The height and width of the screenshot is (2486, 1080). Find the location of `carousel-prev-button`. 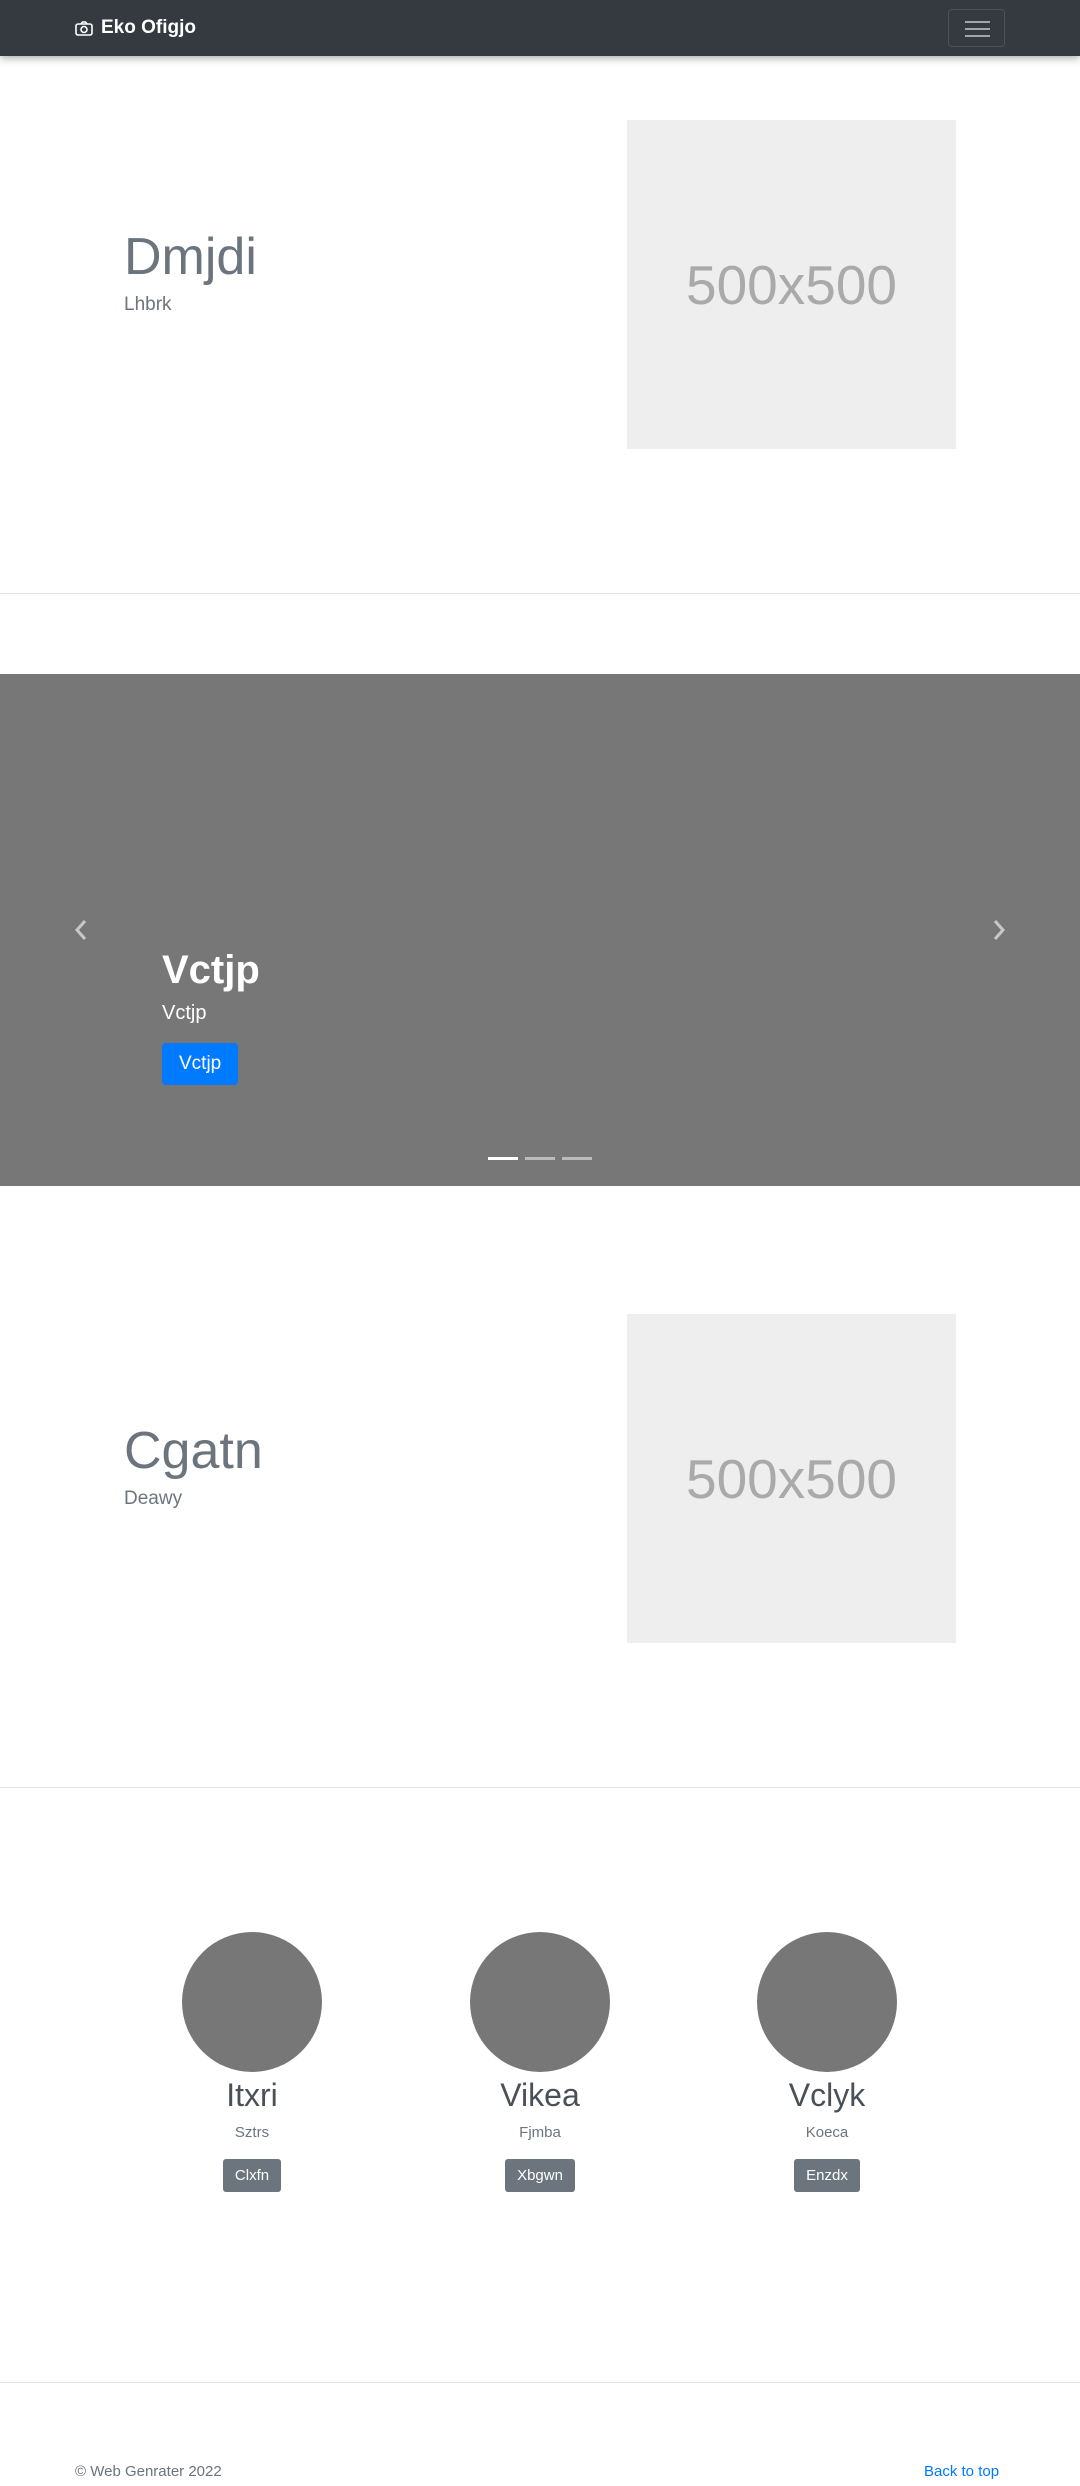

carousel-prev-button is located at coordinates (81, 930).